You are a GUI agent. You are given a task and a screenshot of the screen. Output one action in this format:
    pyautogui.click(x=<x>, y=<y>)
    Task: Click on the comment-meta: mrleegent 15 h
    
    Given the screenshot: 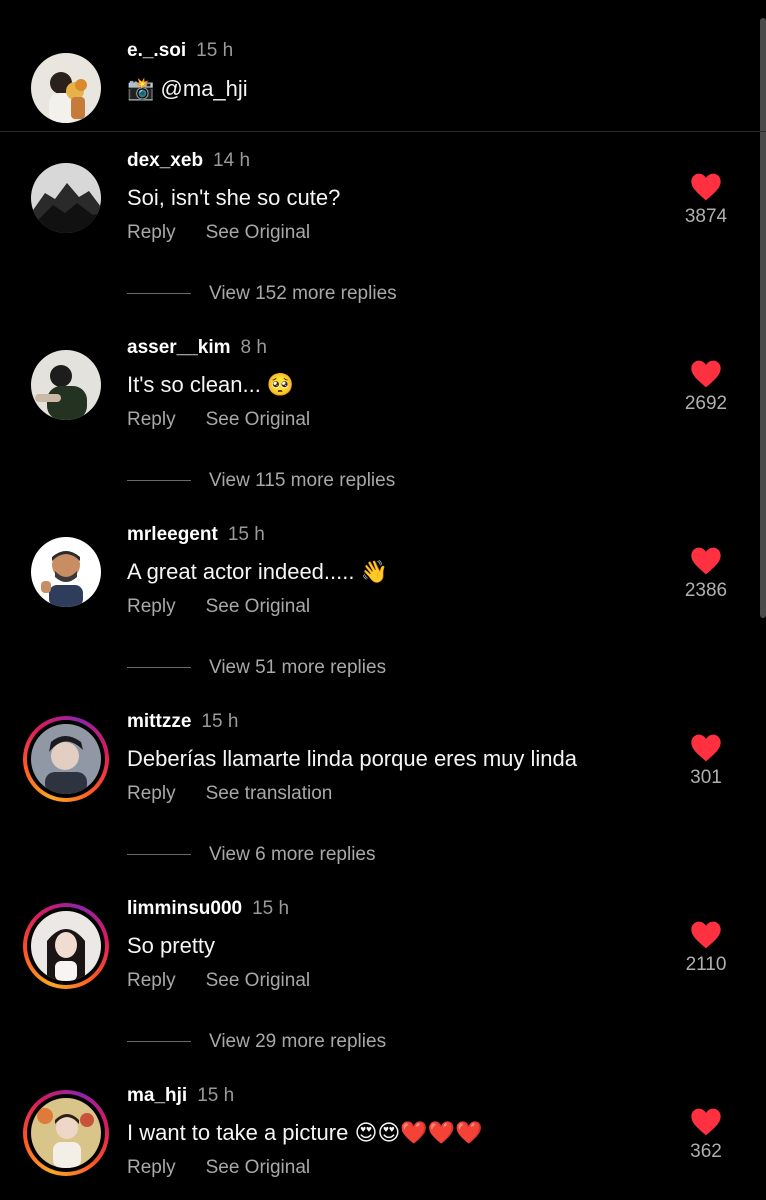 What is the action you would take?
    pyautogui.click(x=196, y=535)
    